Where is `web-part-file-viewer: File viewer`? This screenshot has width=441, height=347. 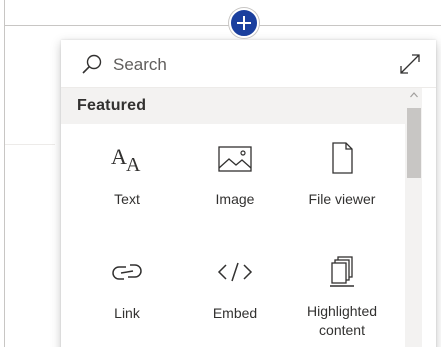 web-part-file-viewer: File viewer is located at coordinates (342, 186).